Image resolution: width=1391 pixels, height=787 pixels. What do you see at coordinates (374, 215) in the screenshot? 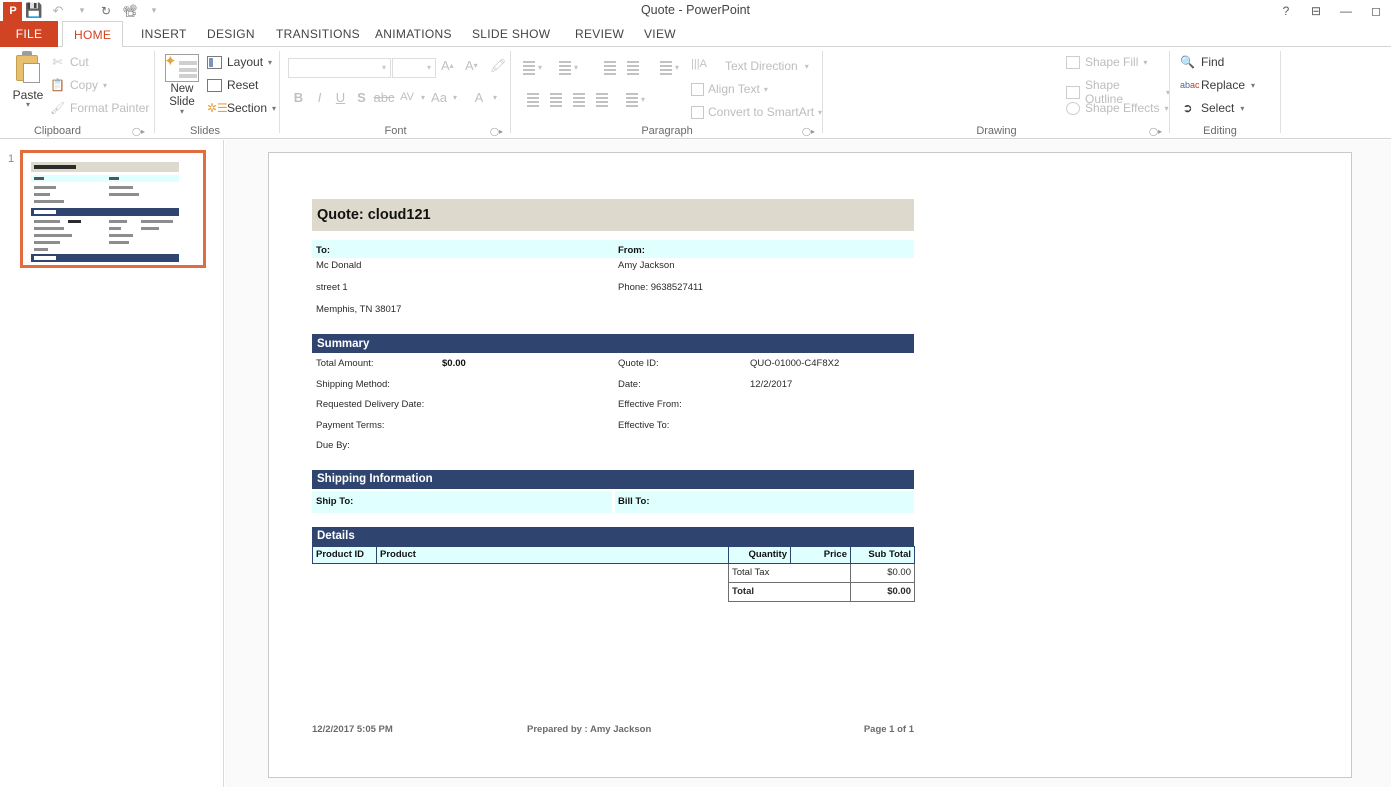
I see `document-title: Quote: cloud121` at bounding box center [374, 215].